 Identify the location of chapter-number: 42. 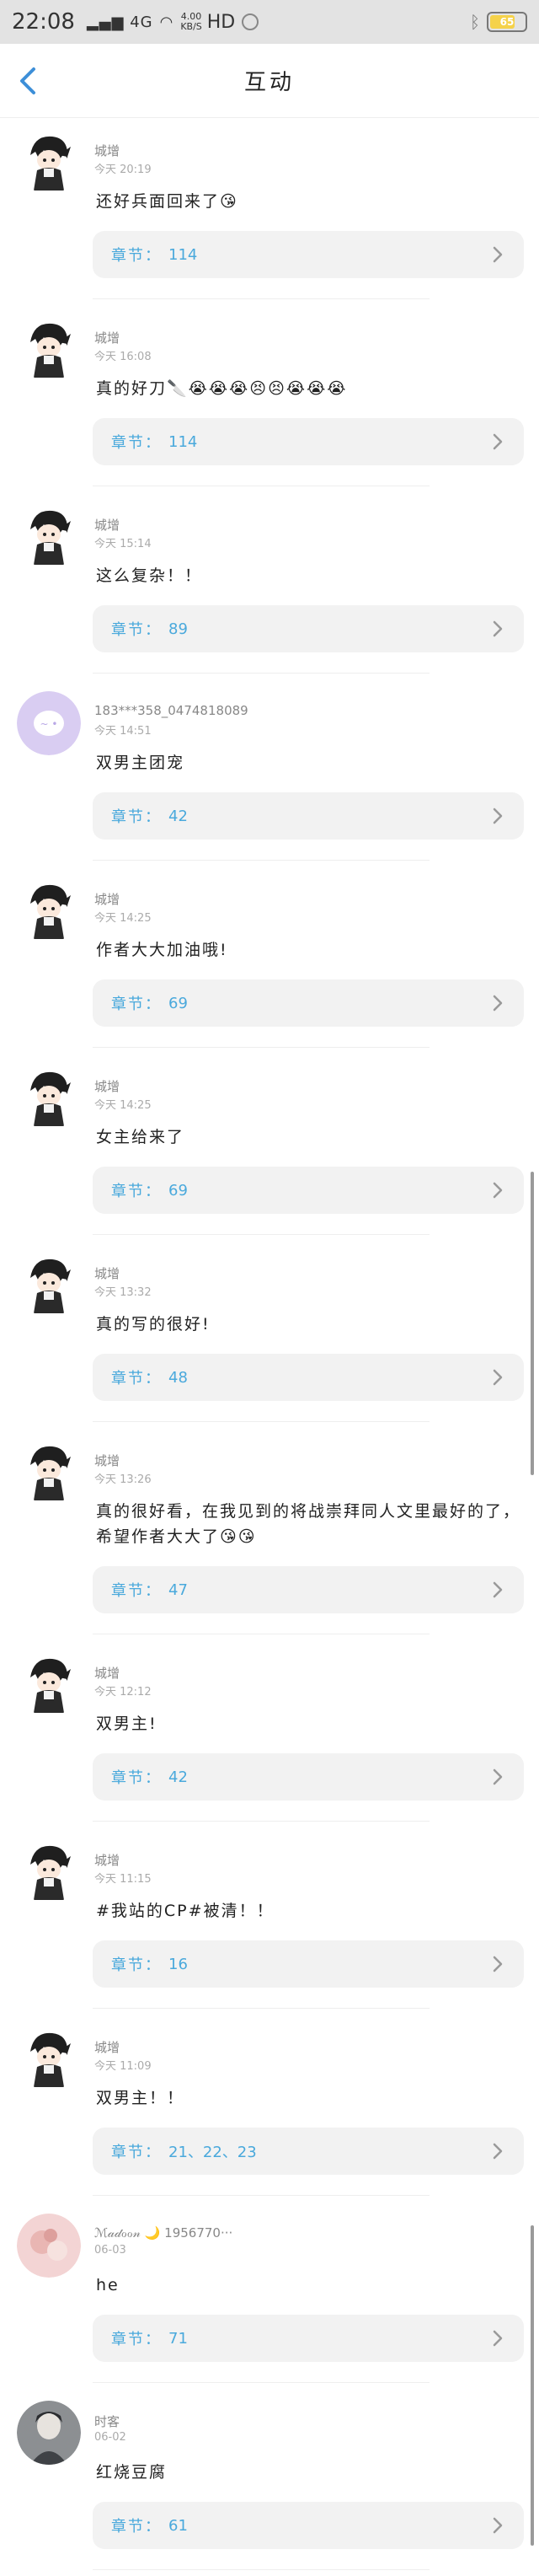
(178, 816).